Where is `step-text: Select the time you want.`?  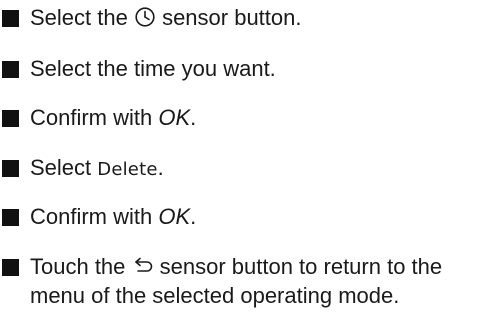 step-text: Select the time you want. is located at coordinates (153, 68).